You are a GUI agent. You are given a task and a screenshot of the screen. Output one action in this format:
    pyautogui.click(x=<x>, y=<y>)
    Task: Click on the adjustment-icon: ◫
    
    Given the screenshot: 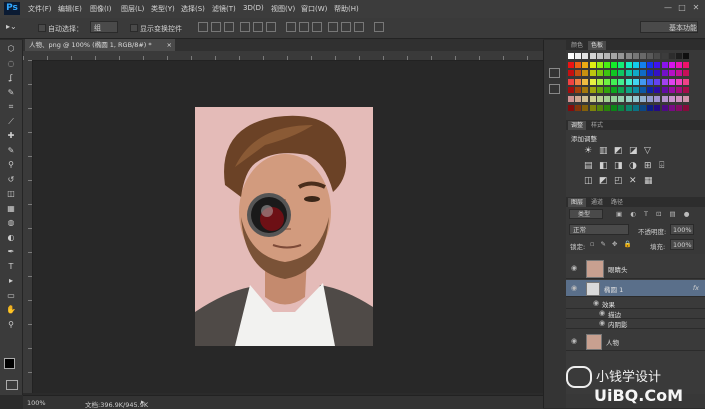 What is the action you would take?
    pyautogui.click(x=588, y=181)
    